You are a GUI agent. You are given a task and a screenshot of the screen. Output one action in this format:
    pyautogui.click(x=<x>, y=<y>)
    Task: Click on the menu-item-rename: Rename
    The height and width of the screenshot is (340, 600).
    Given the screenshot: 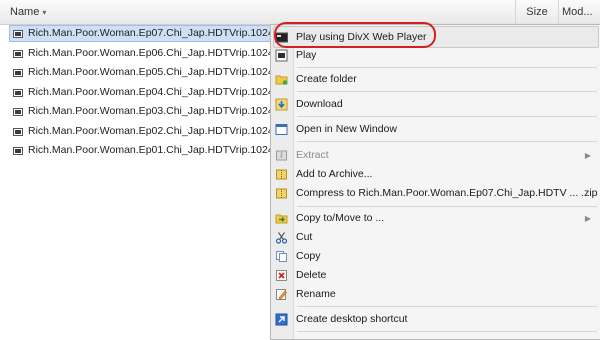 What is the action you would take?
    pyautogui.click(x=435, y=294)
    